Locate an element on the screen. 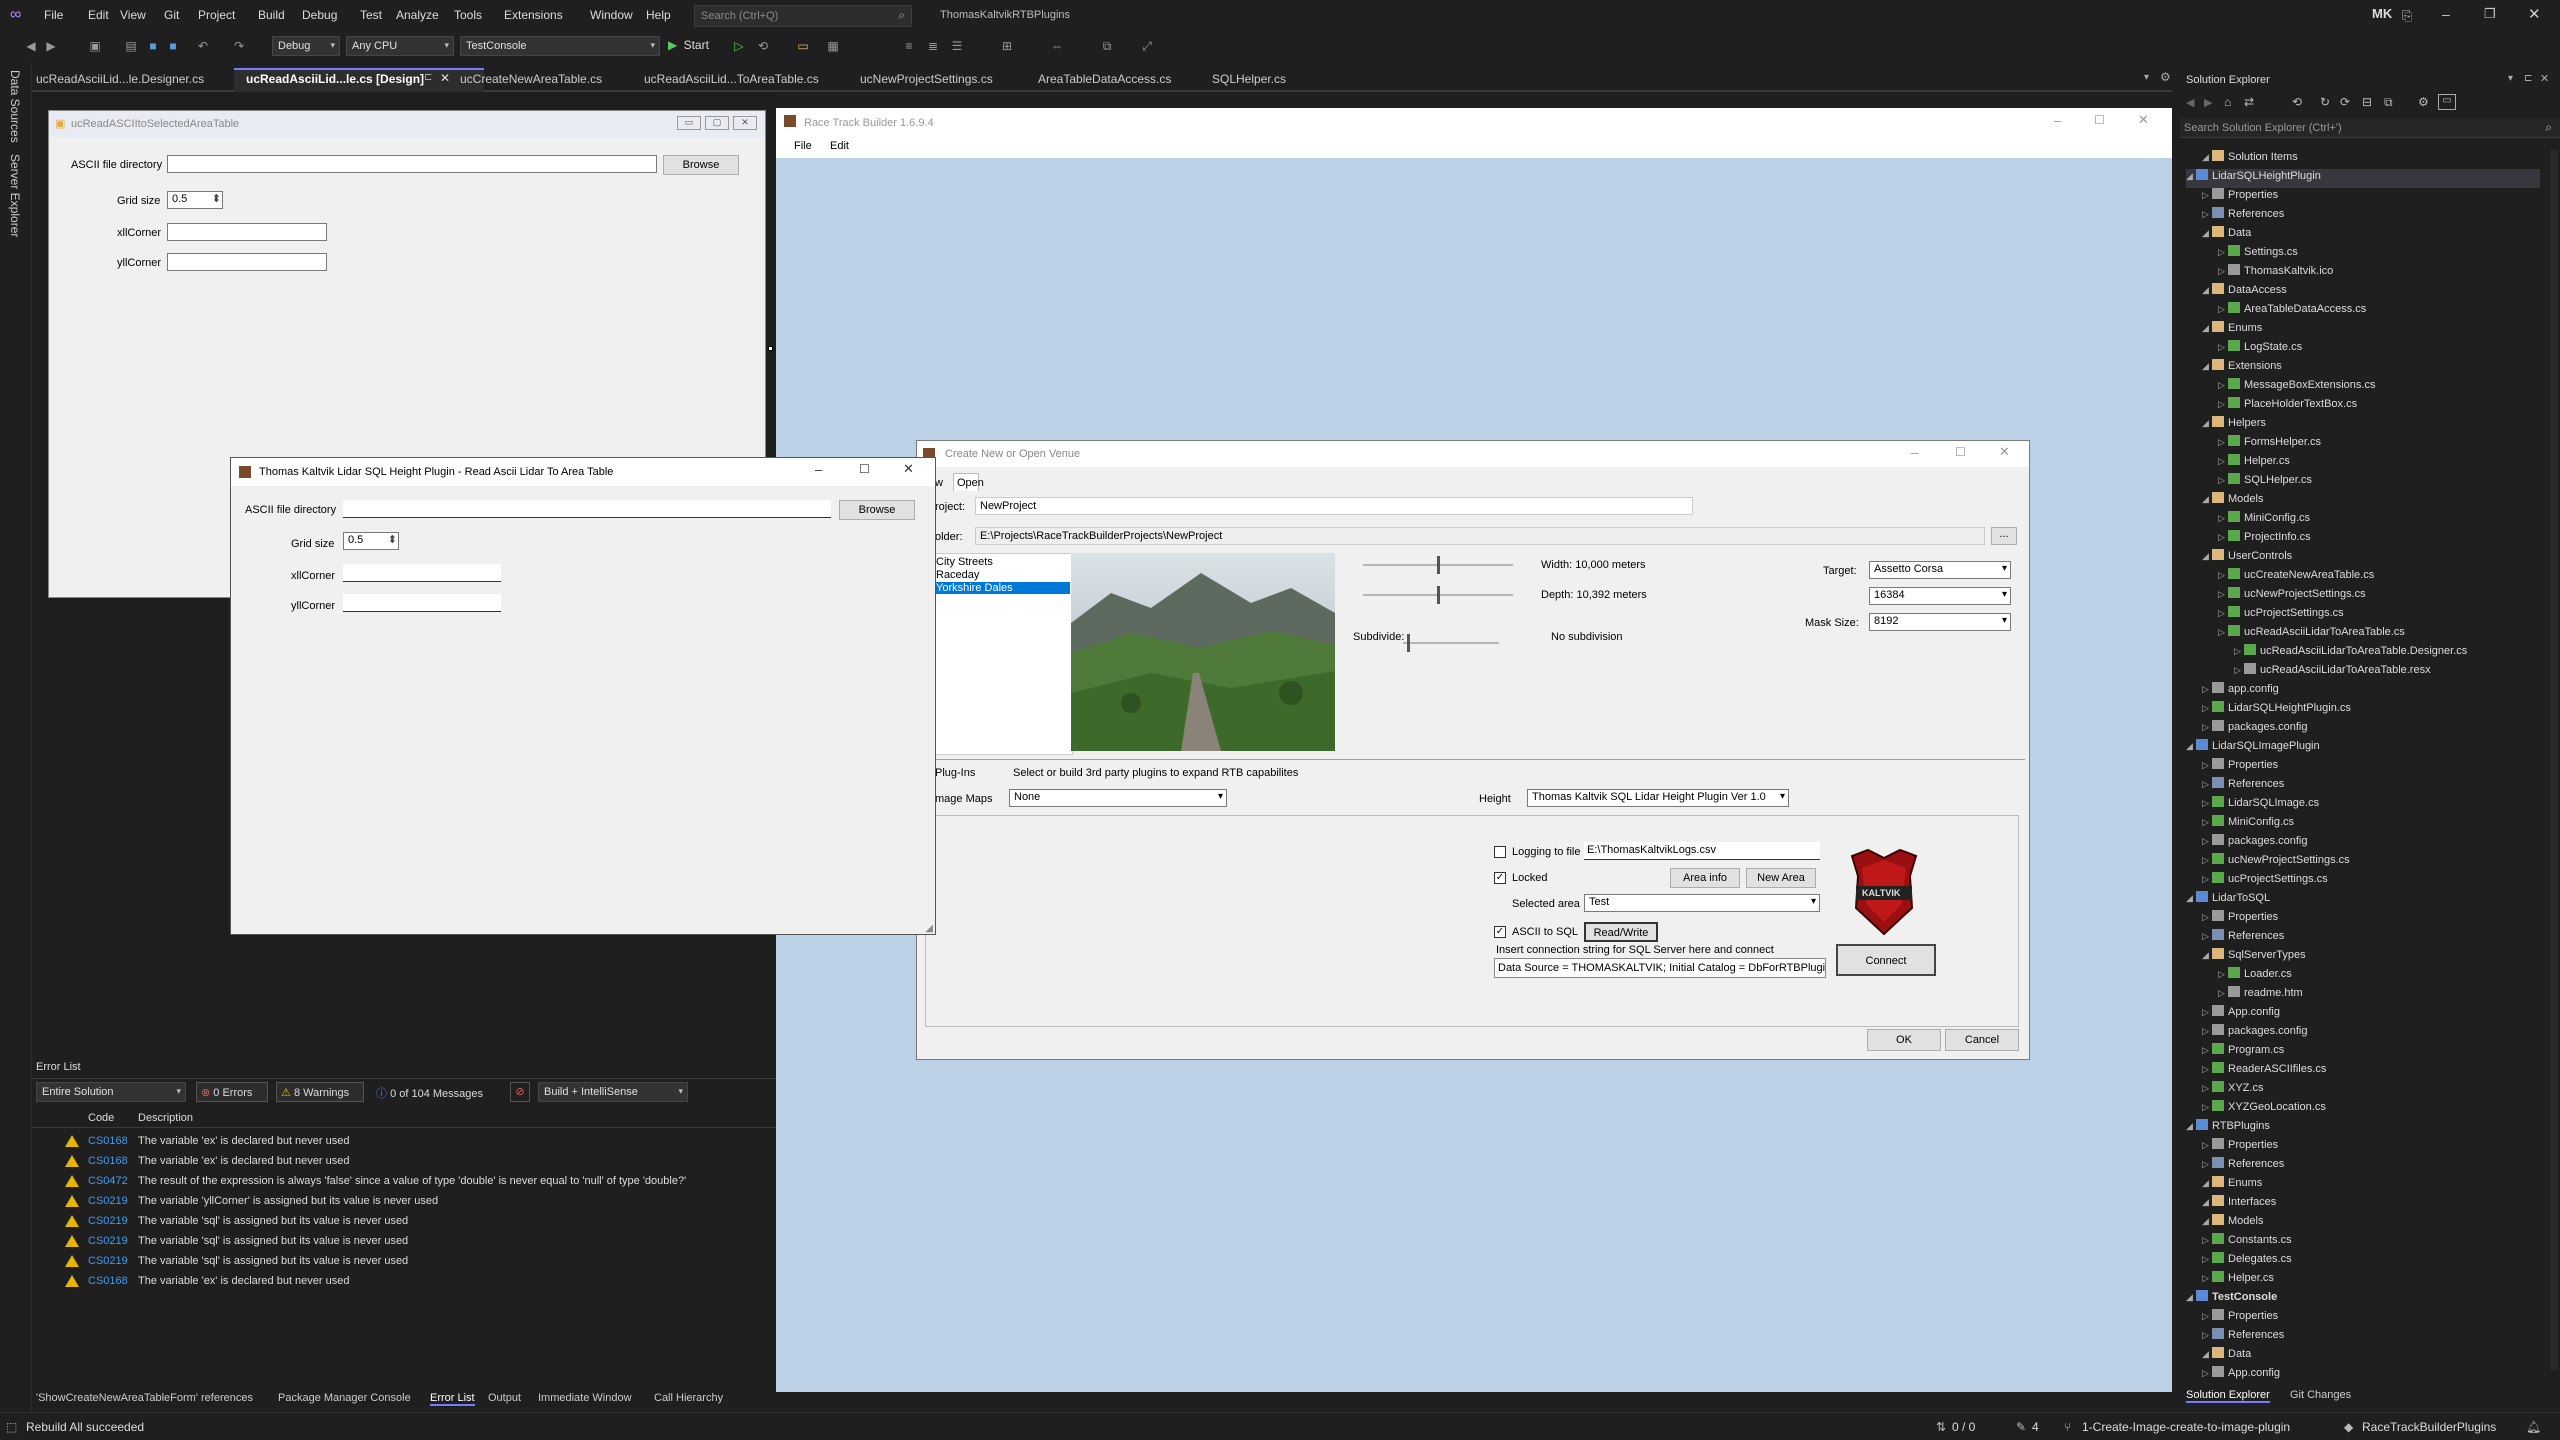 The height and width of the screenshot is (1440, 2560). repo-name: RaceTrackBuilderPlugins is located at coordinates (2429, 1427).